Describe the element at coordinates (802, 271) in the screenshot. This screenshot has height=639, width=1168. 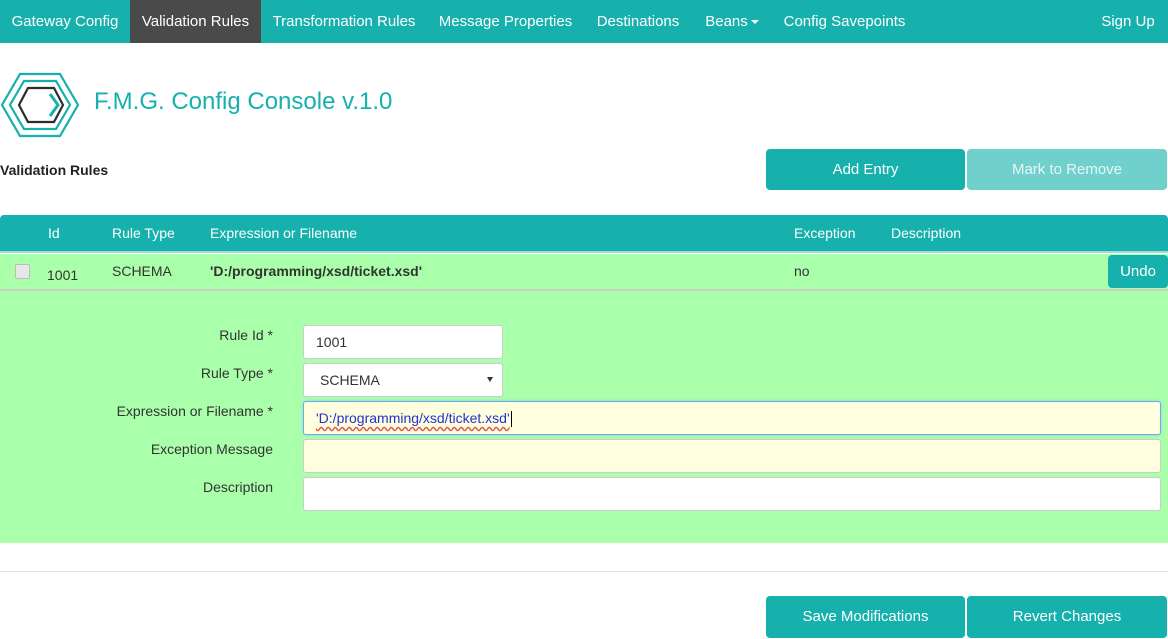
I see `row-exception: no` at that location.